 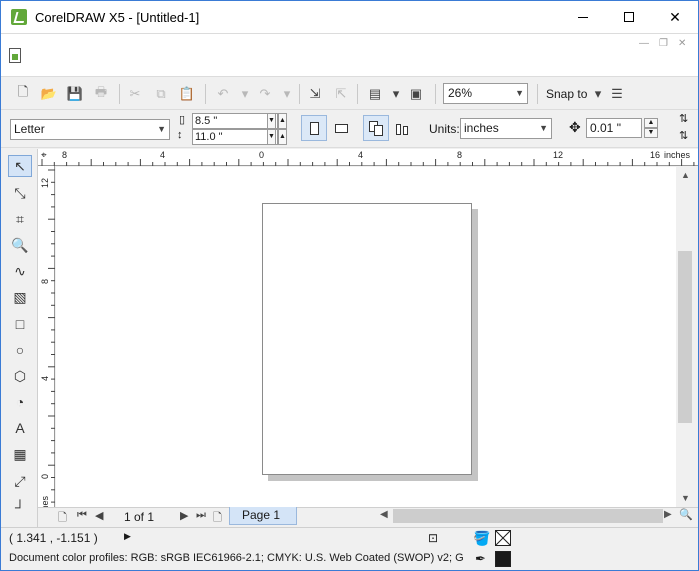 I want to click on print-icon: 🖶, so click(x=101, y=94).